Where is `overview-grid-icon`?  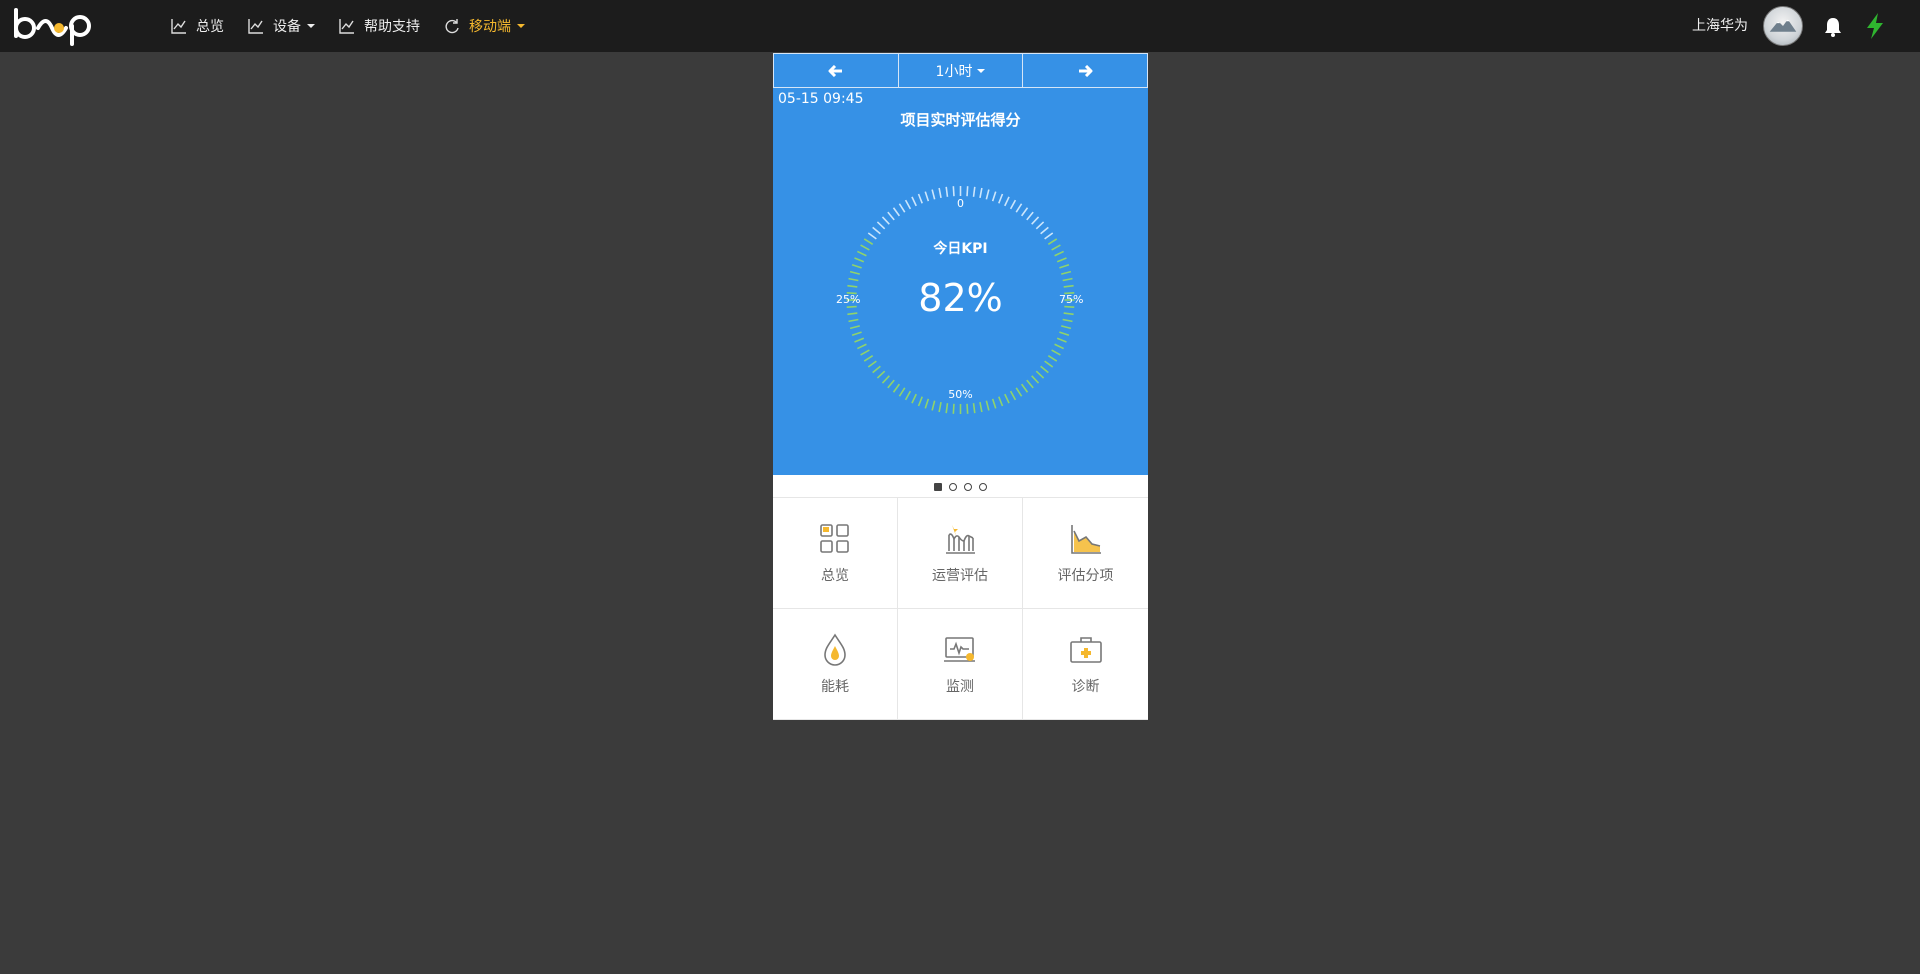 overview-grid-icon is located at coordinates (834, 538).